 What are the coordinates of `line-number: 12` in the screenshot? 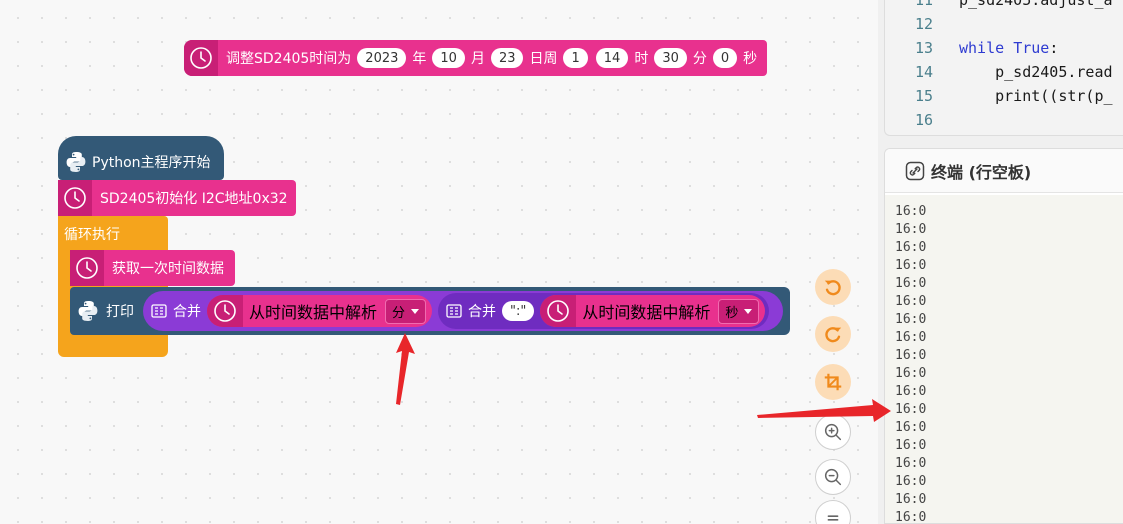 It's located at (923, 24).